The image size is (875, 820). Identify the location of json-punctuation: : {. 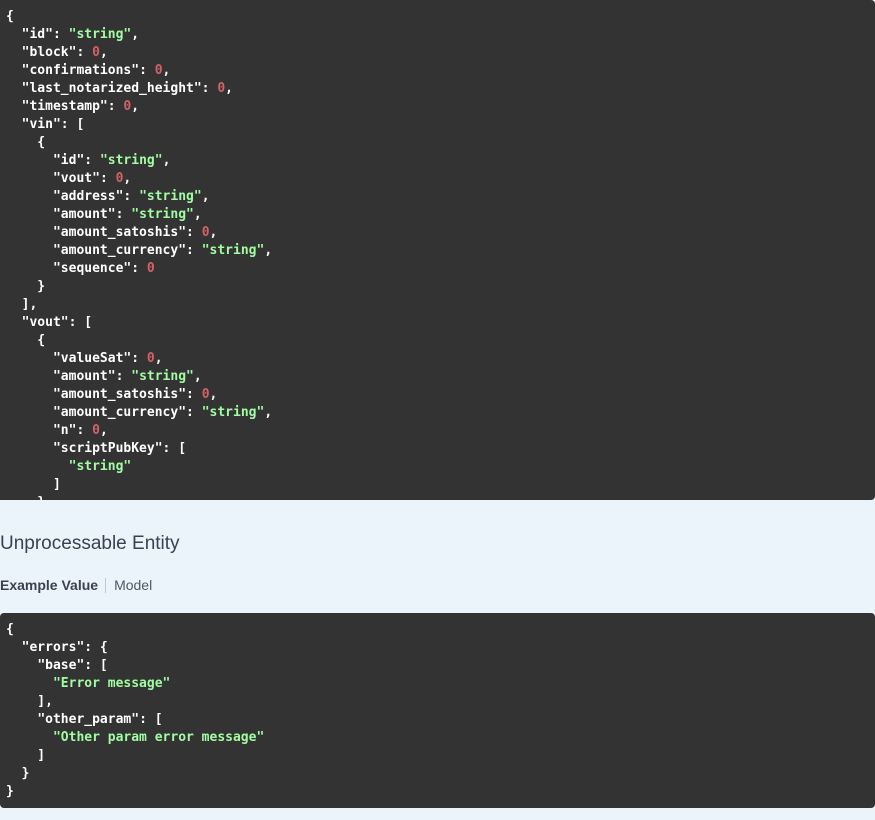
(96, 647).